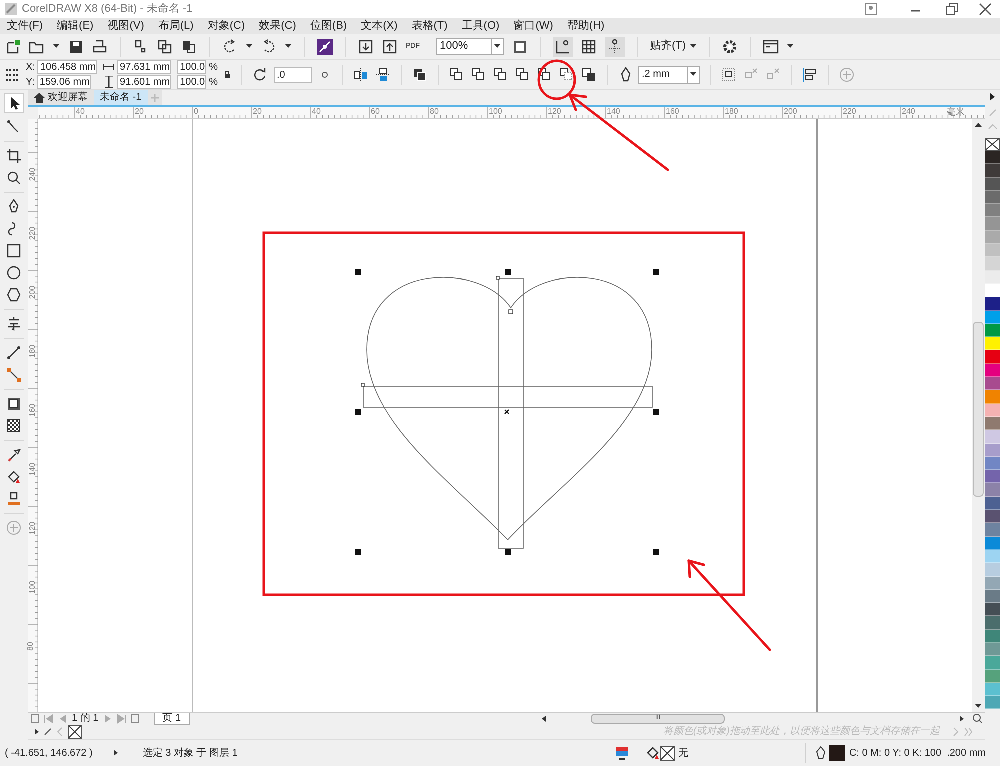 The image size is (1000, 766). I want to click on menu-item: 帮助(H), so click(586, 26).